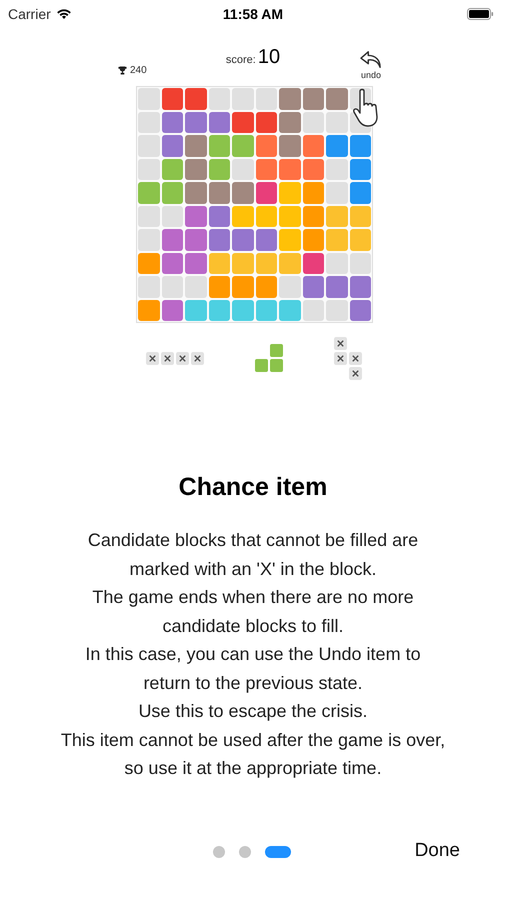 The width and height of the screenshot is (506, 900). I want to click on score-label: score:, so click(241, 60).